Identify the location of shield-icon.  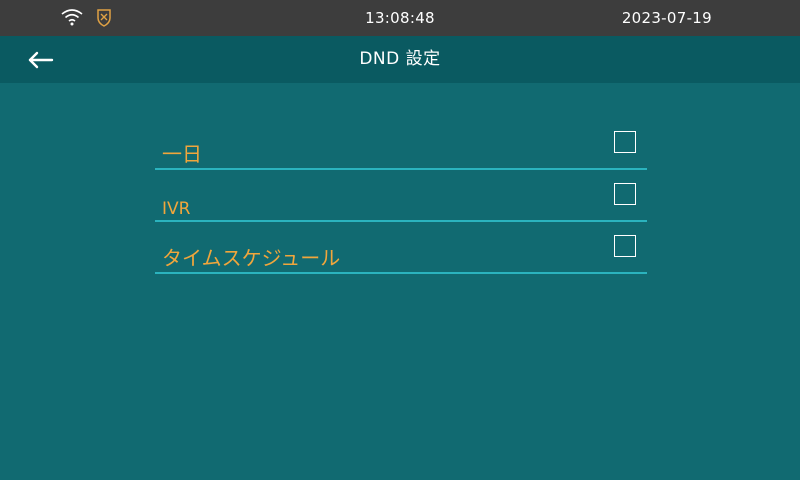
(104, 17).